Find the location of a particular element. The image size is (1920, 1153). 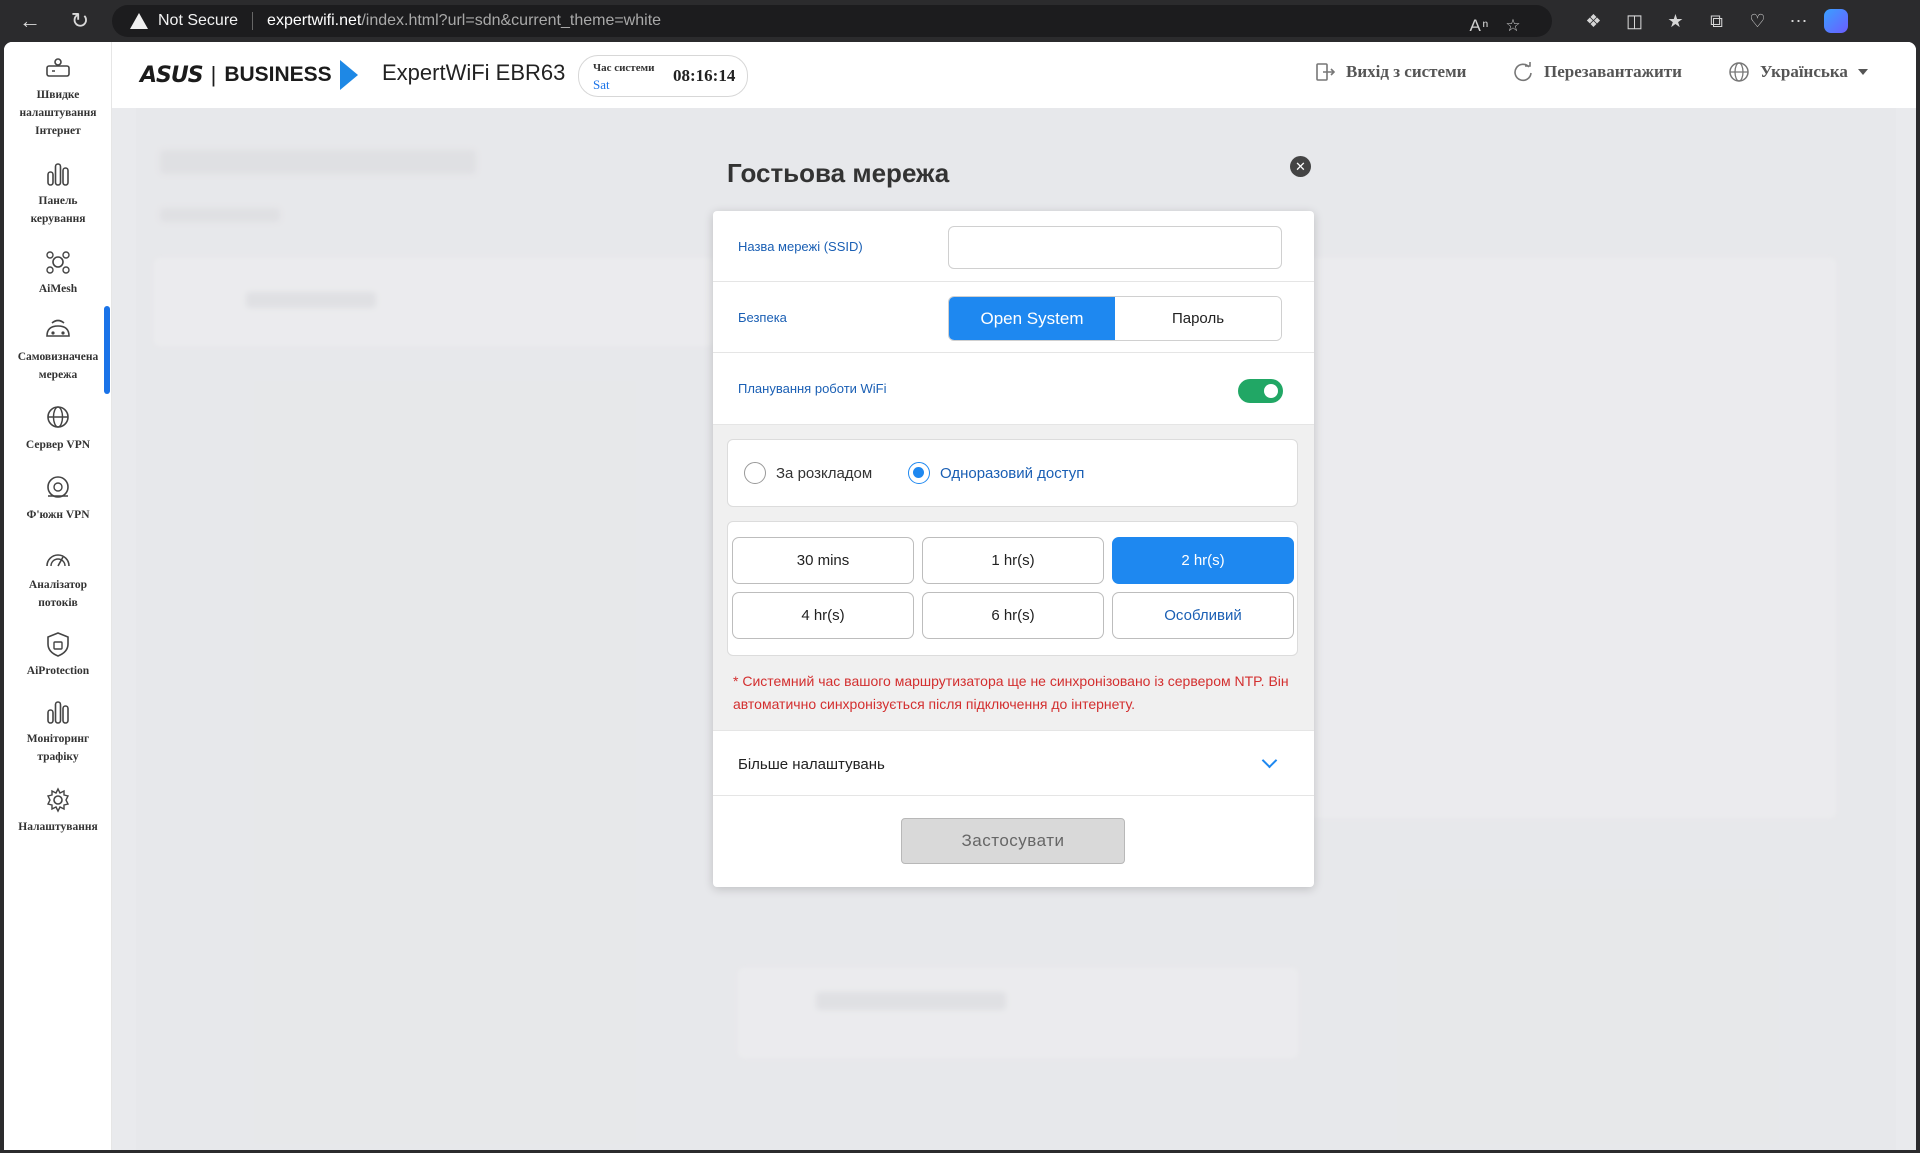

split-screen-icon: ◫ is located at coordinates (1634, 21).